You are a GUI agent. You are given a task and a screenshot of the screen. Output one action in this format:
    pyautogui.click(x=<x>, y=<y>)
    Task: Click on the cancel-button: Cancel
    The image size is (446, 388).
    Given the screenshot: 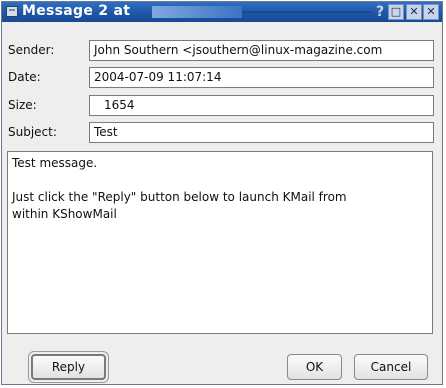 What is the action you would take?
    pyautogui.click(x=391, y=367)
    